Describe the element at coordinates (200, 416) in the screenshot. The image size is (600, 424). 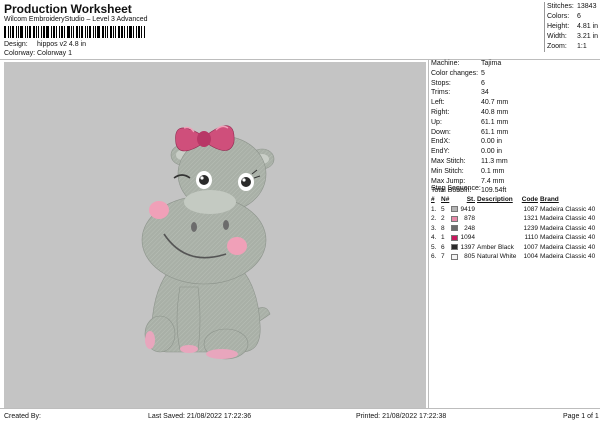
I see `last-saved: Last Saved: 21/08/2022 17:22:36` at that location.